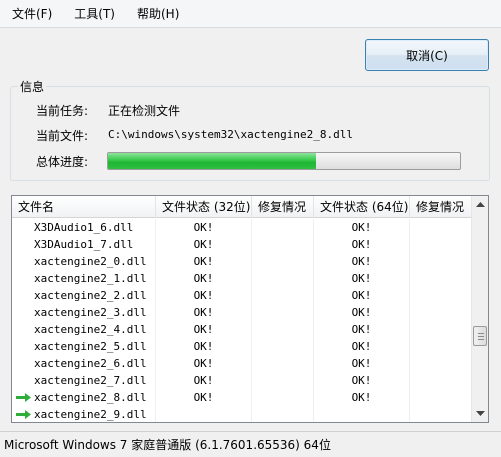 Image resolution: width=501 pixels, height=457 pixels. Describe the element at coordinates (90, 278) in the screenshot. I see `row-filename-text: xactengine2_1.dll` at that location.